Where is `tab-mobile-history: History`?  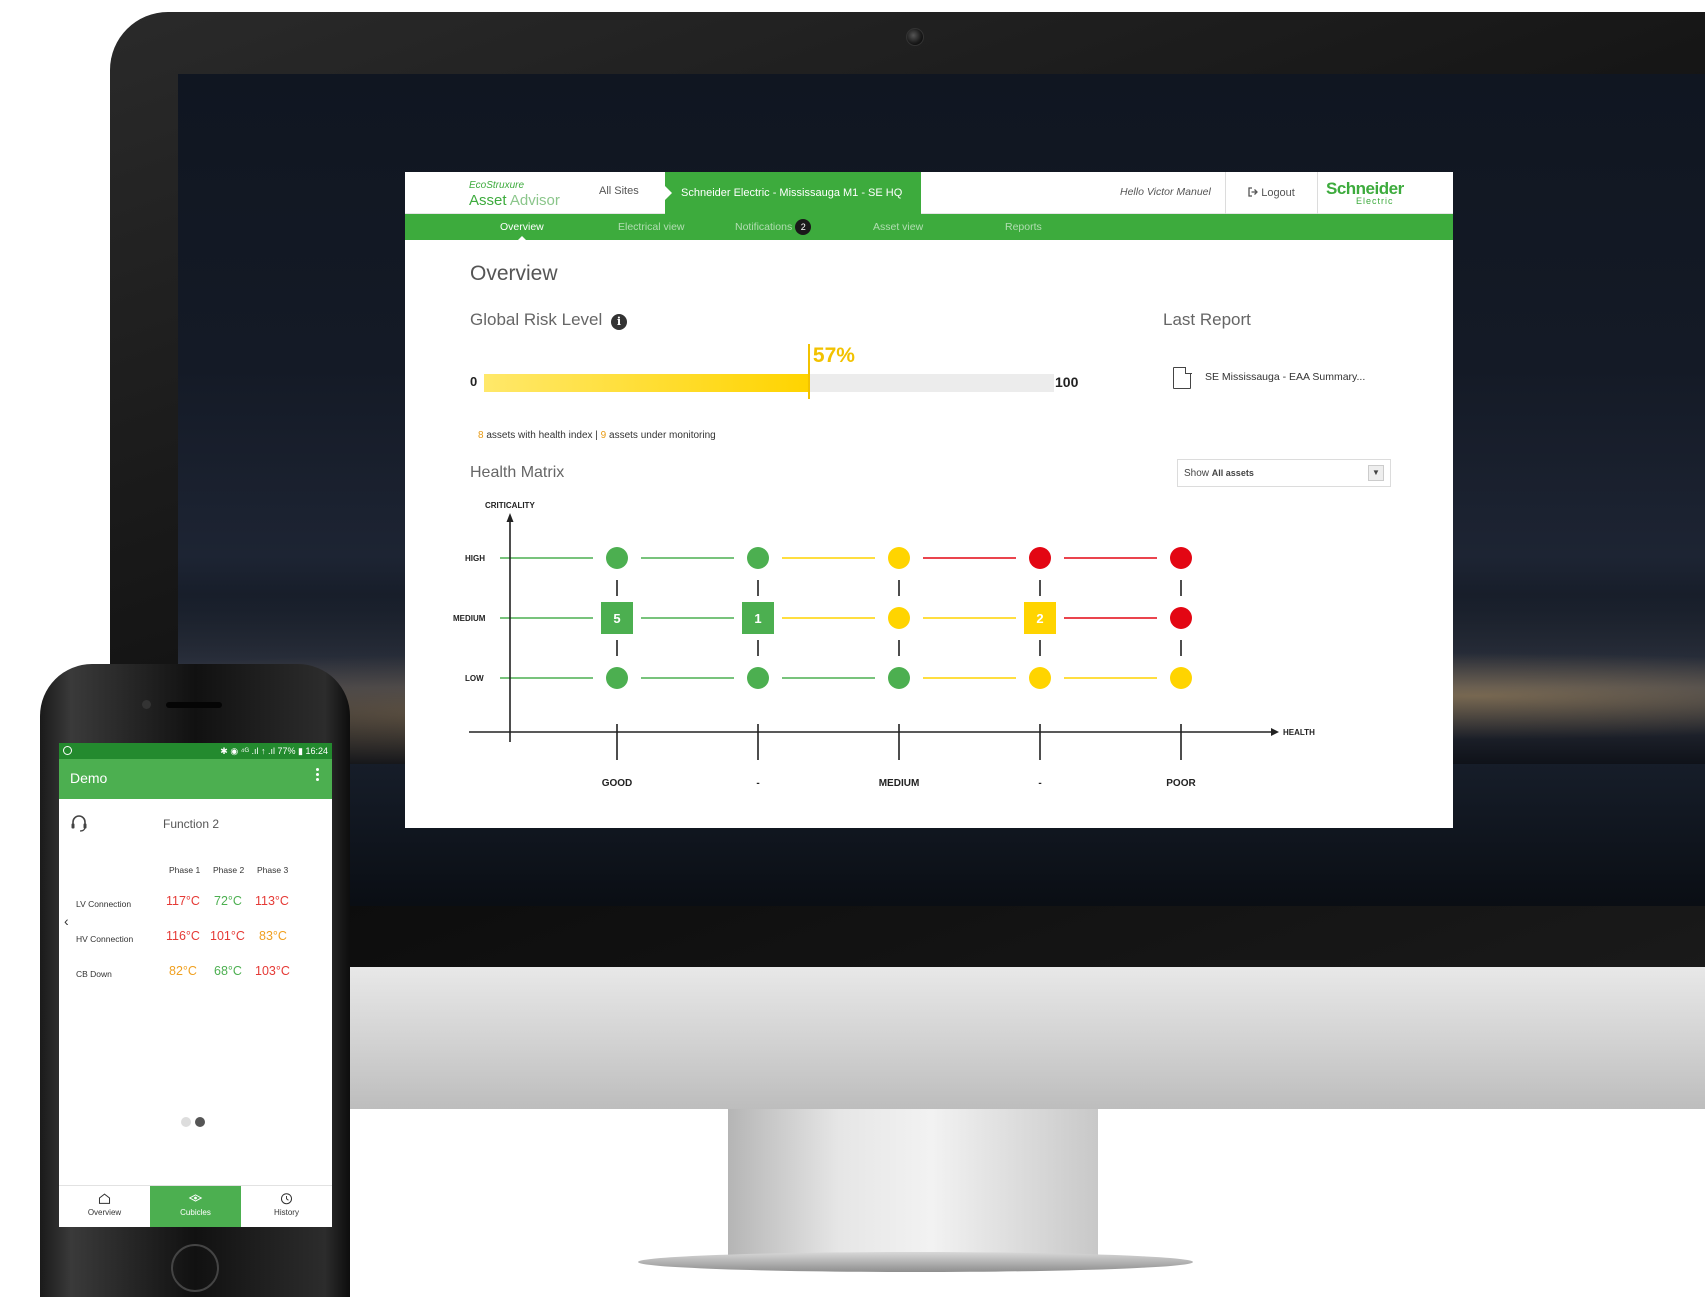 tab-mobile-history: History is located at coordinates (286, 1206).